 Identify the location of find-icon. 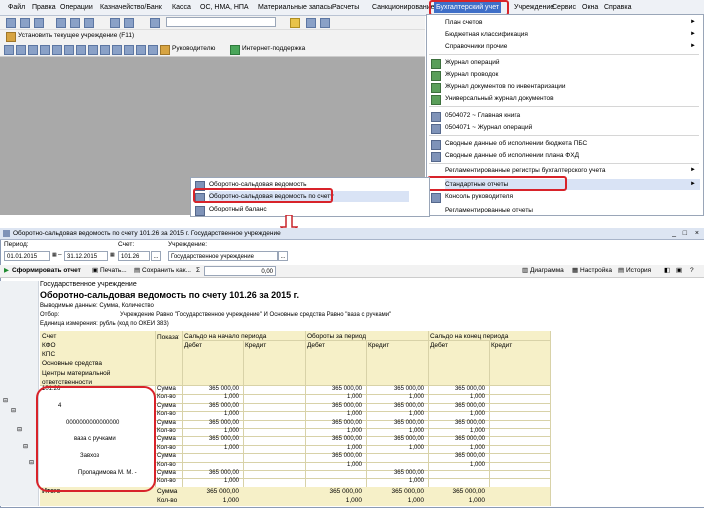
(155, 23).